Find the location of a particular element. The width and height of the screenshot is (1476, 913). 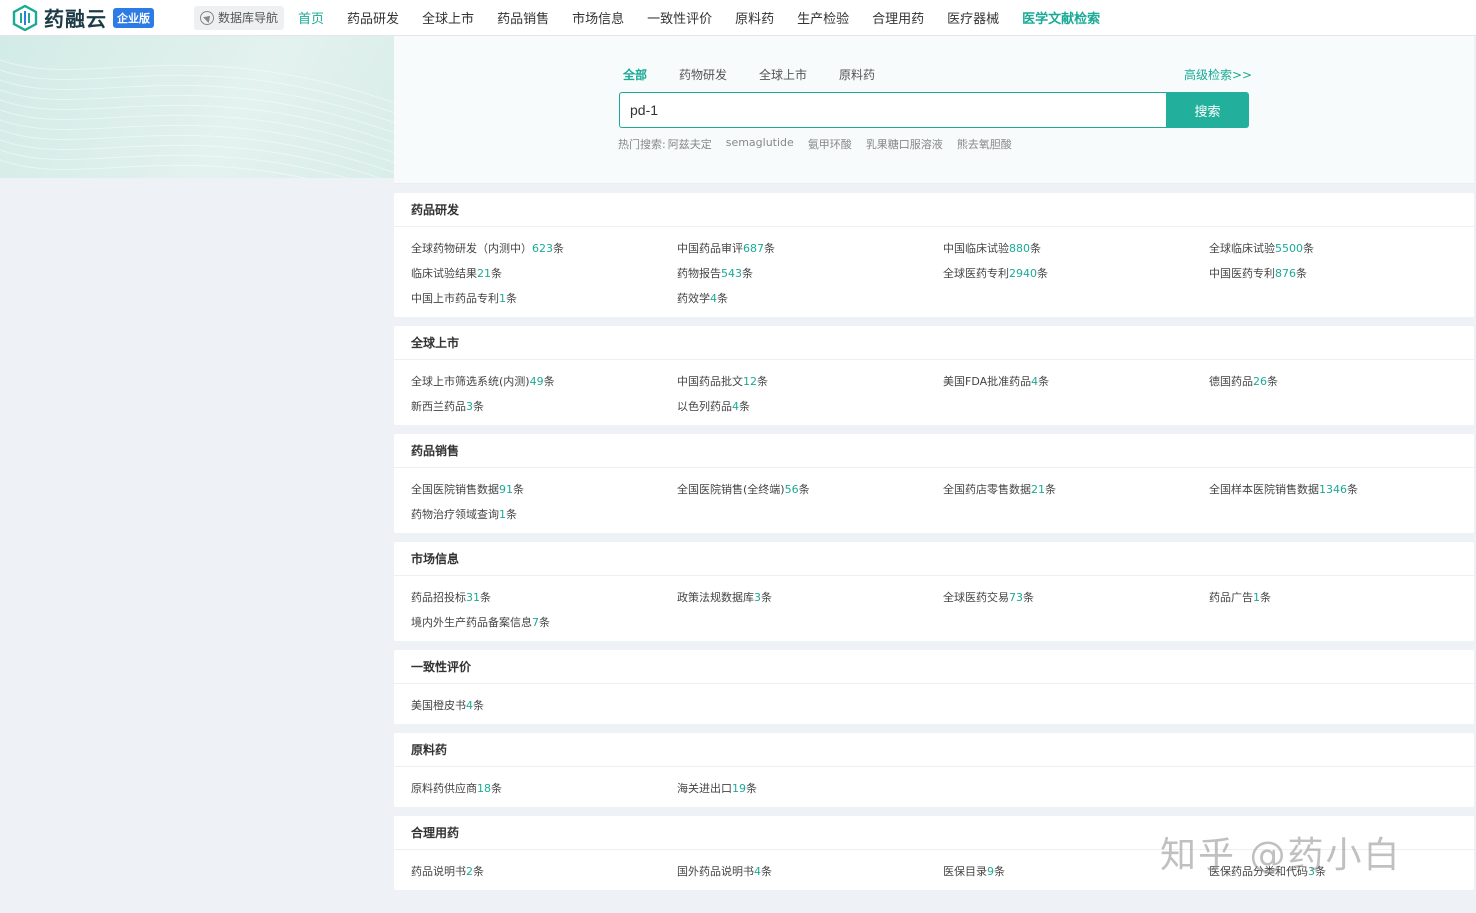

database-result-link: 药效学4条 is located at coordinates (810, 298).